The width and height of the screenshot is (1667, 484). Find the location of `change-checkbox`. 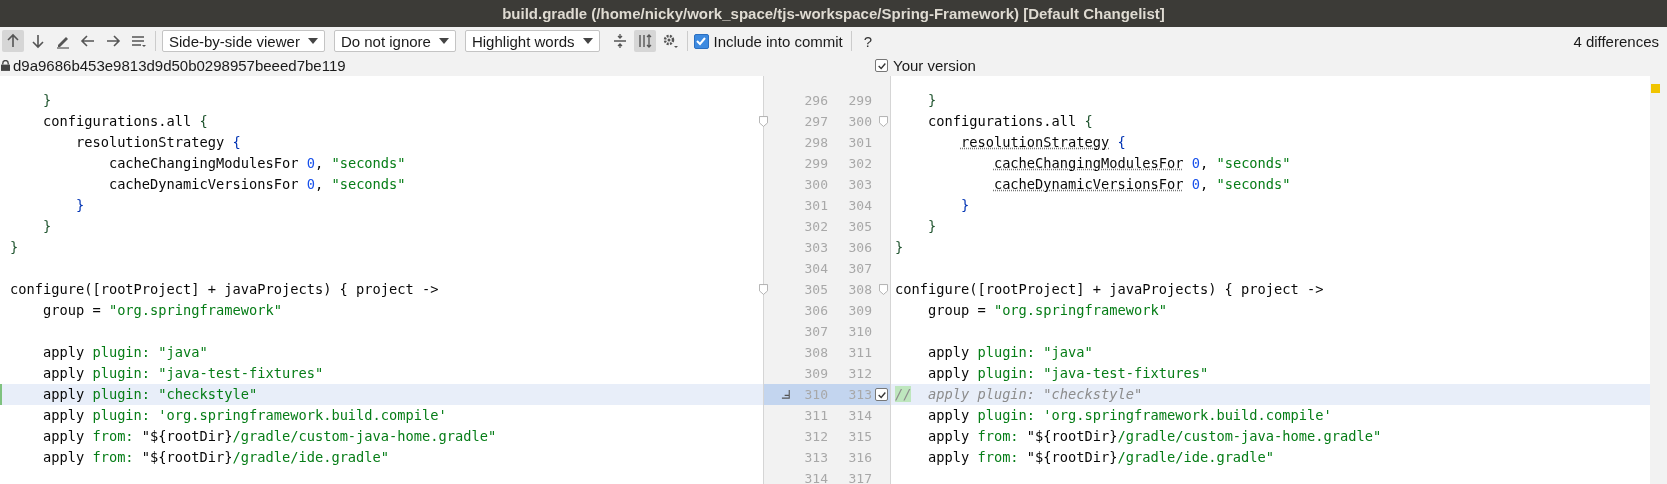

change-checkbox is located at coordinates (881, 394).